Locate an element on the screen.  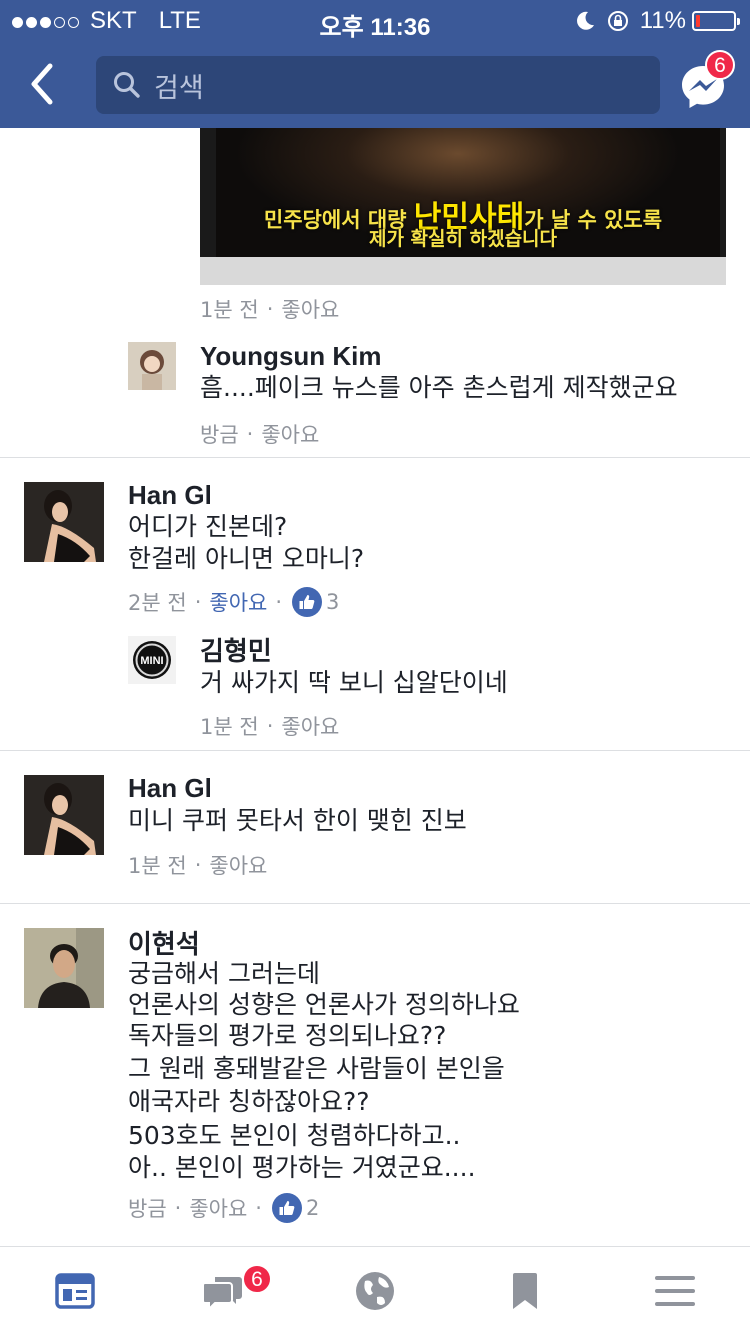
search-placeholder: 검색 is located at coordinates (179, 88).